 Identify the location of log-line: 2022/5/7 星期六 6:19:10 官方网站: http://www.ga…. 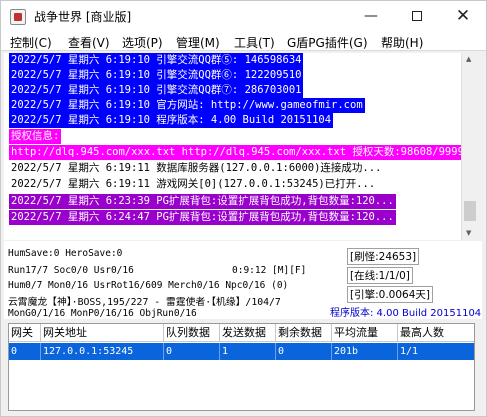
(187, 105).